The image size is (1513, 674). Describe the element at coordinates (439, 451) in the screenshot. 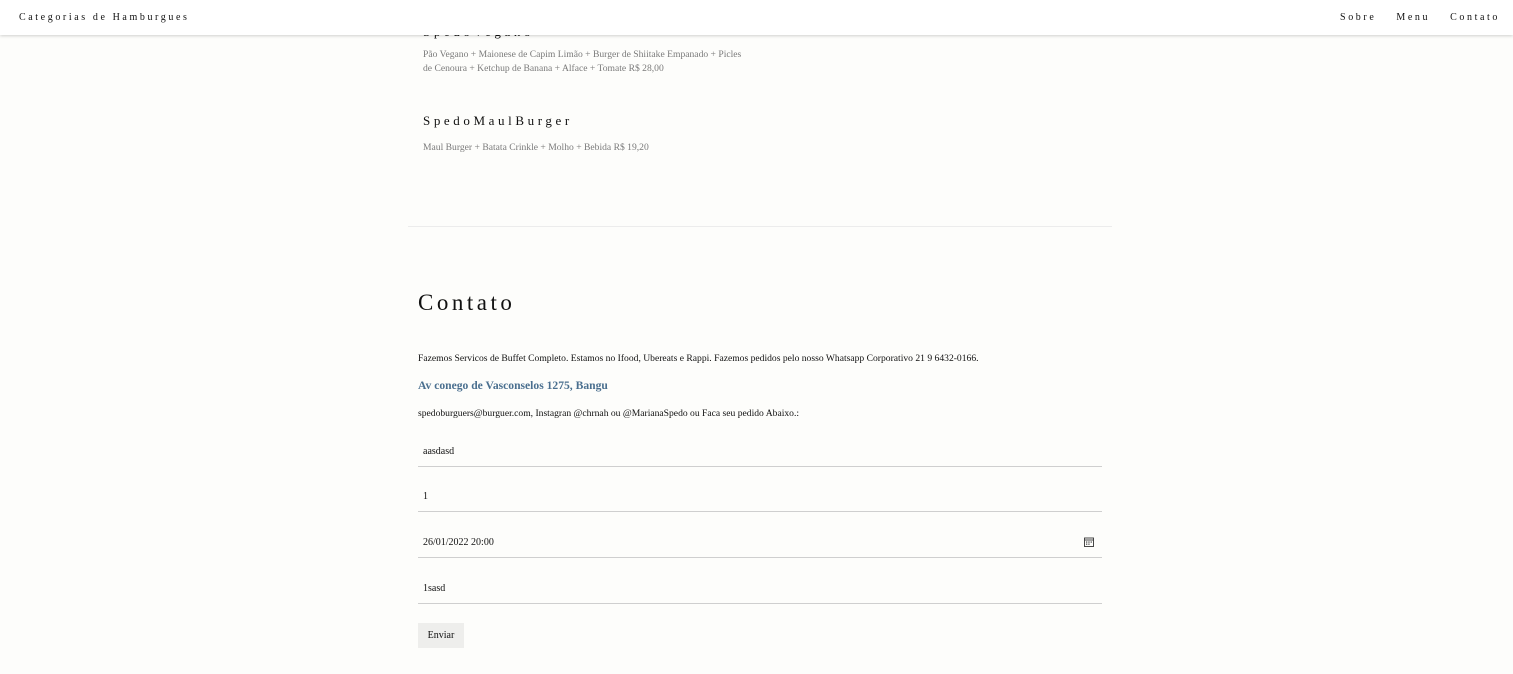

I see `name-field-value: aasdasd` at that location.